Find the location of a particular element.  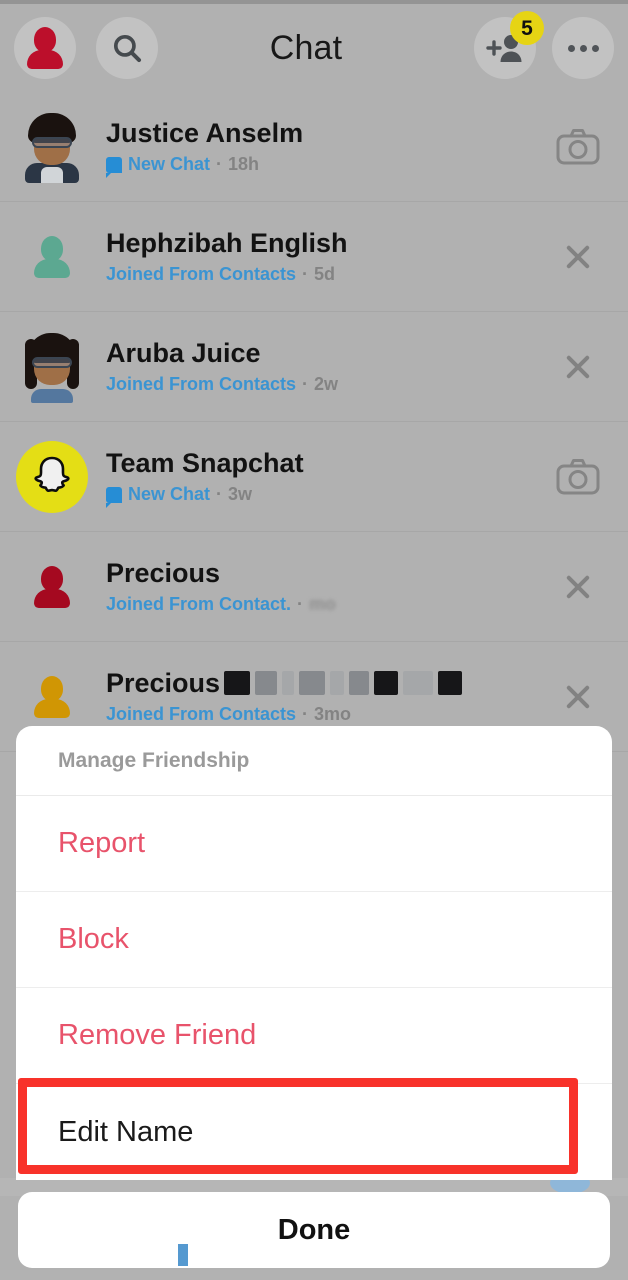

redacted-name-blocks is located at coordinates (343, 683).